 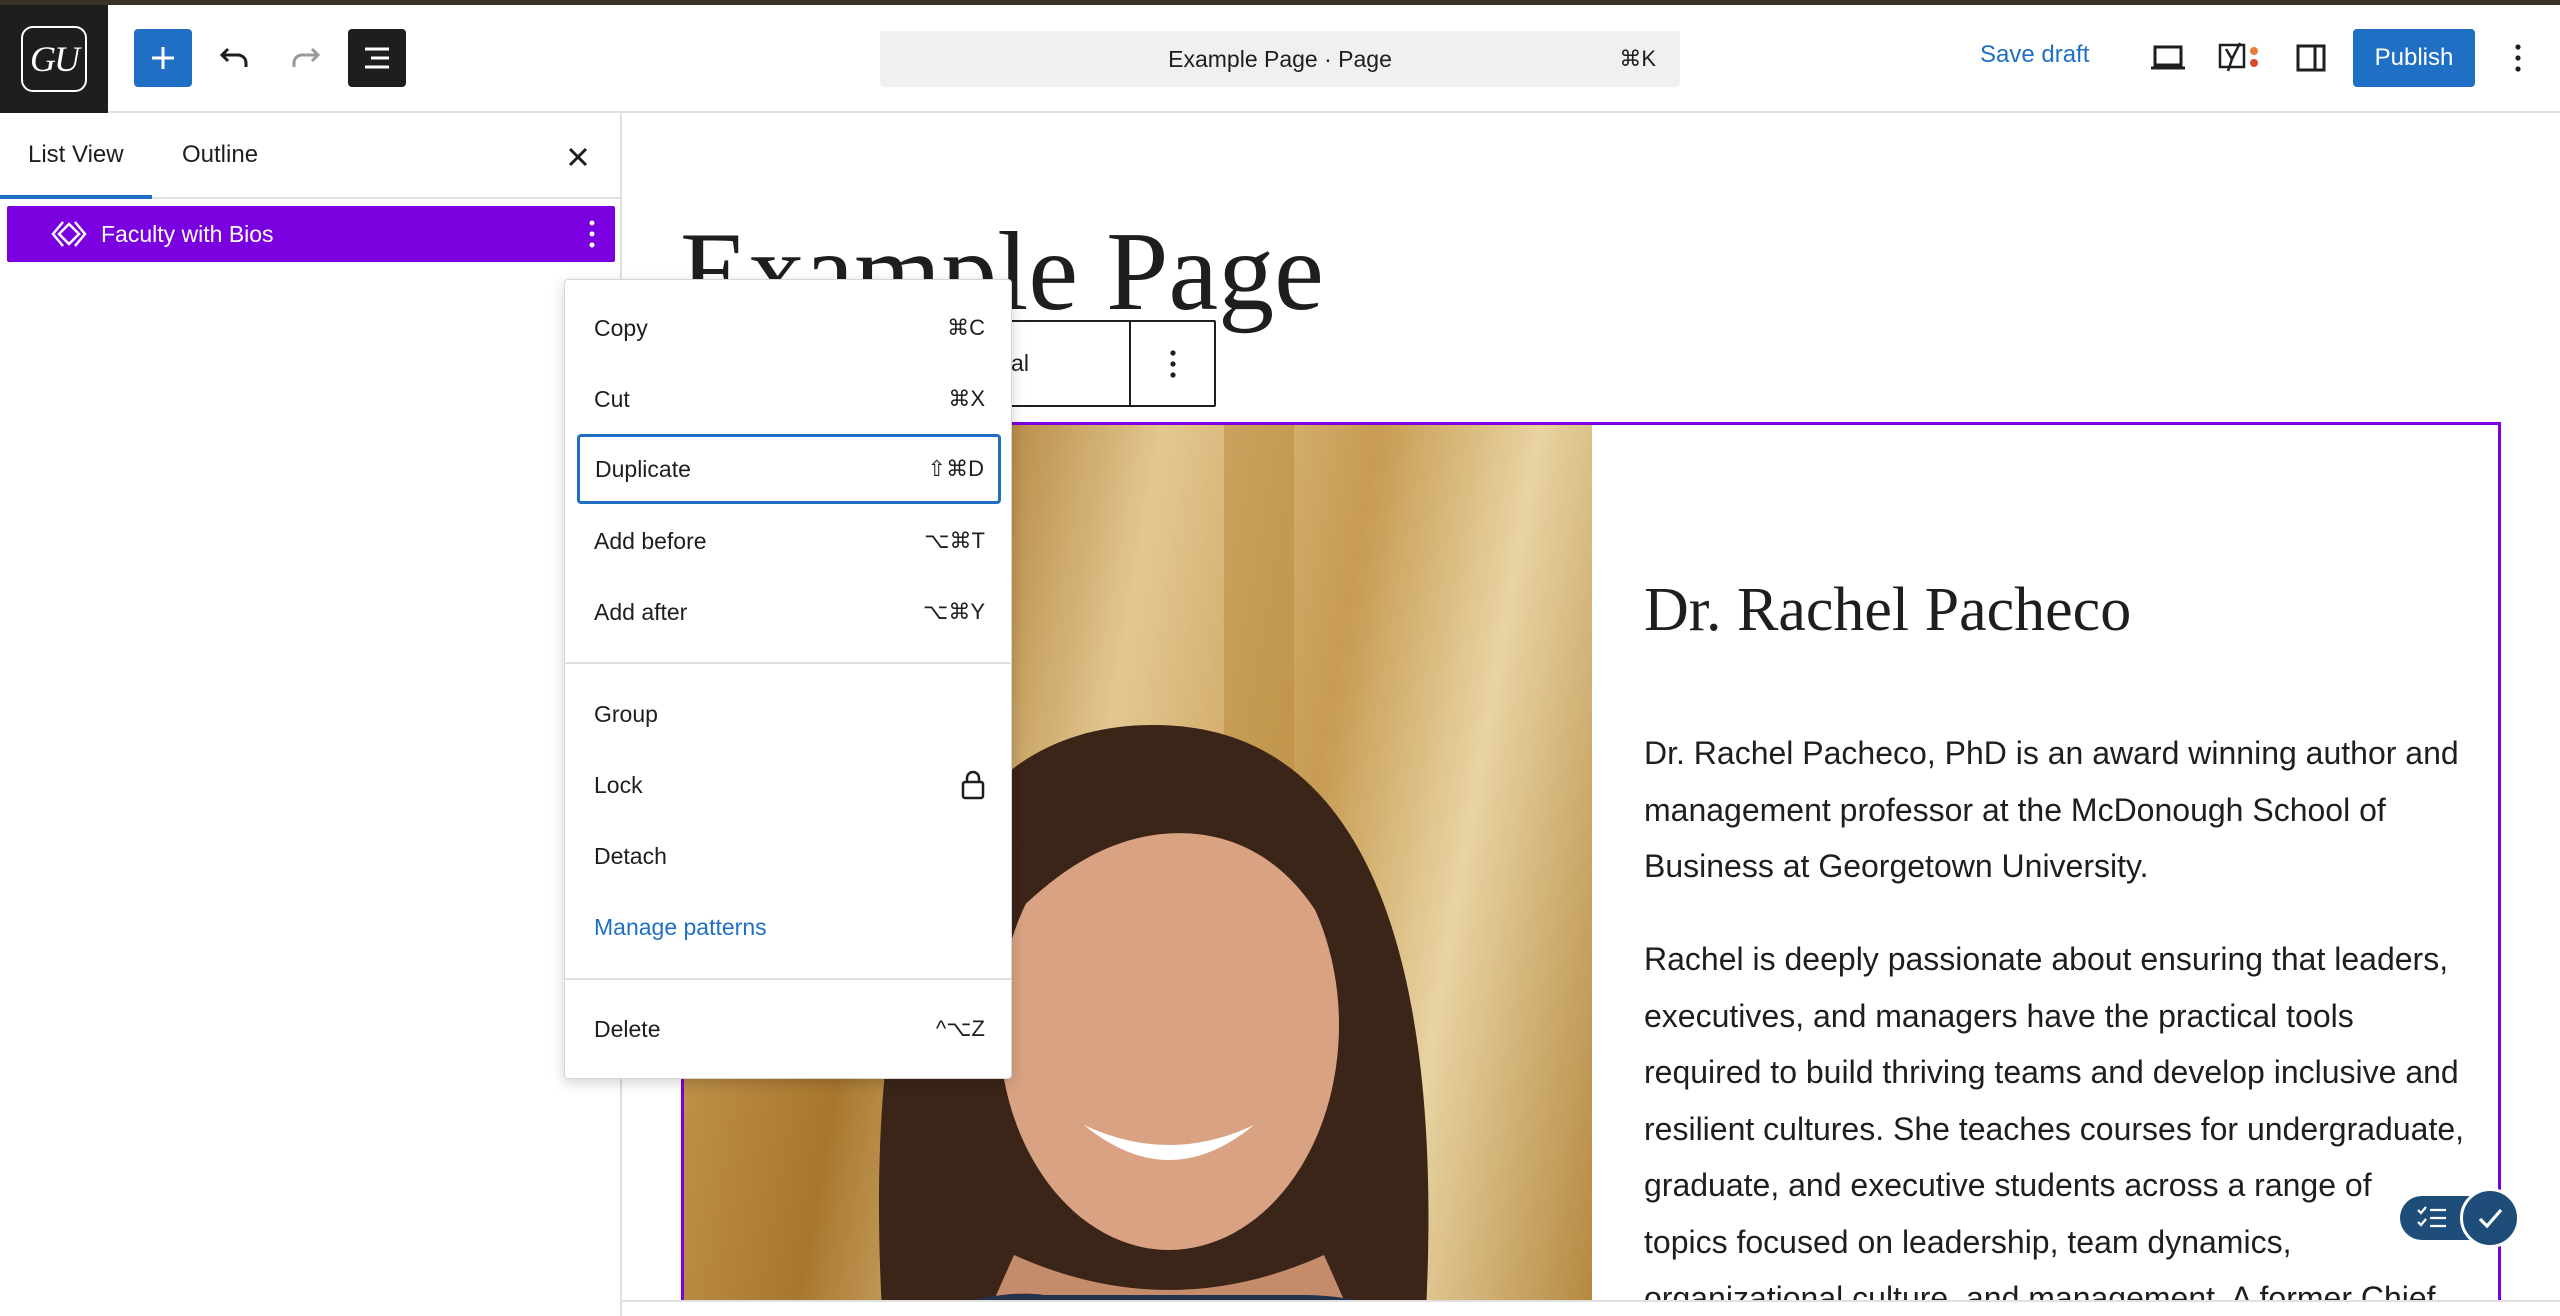 What do you see at coordinates (2431, 1217) in the screenshot?
I see `checklist-icon` at bounding box center [2431, 1217].